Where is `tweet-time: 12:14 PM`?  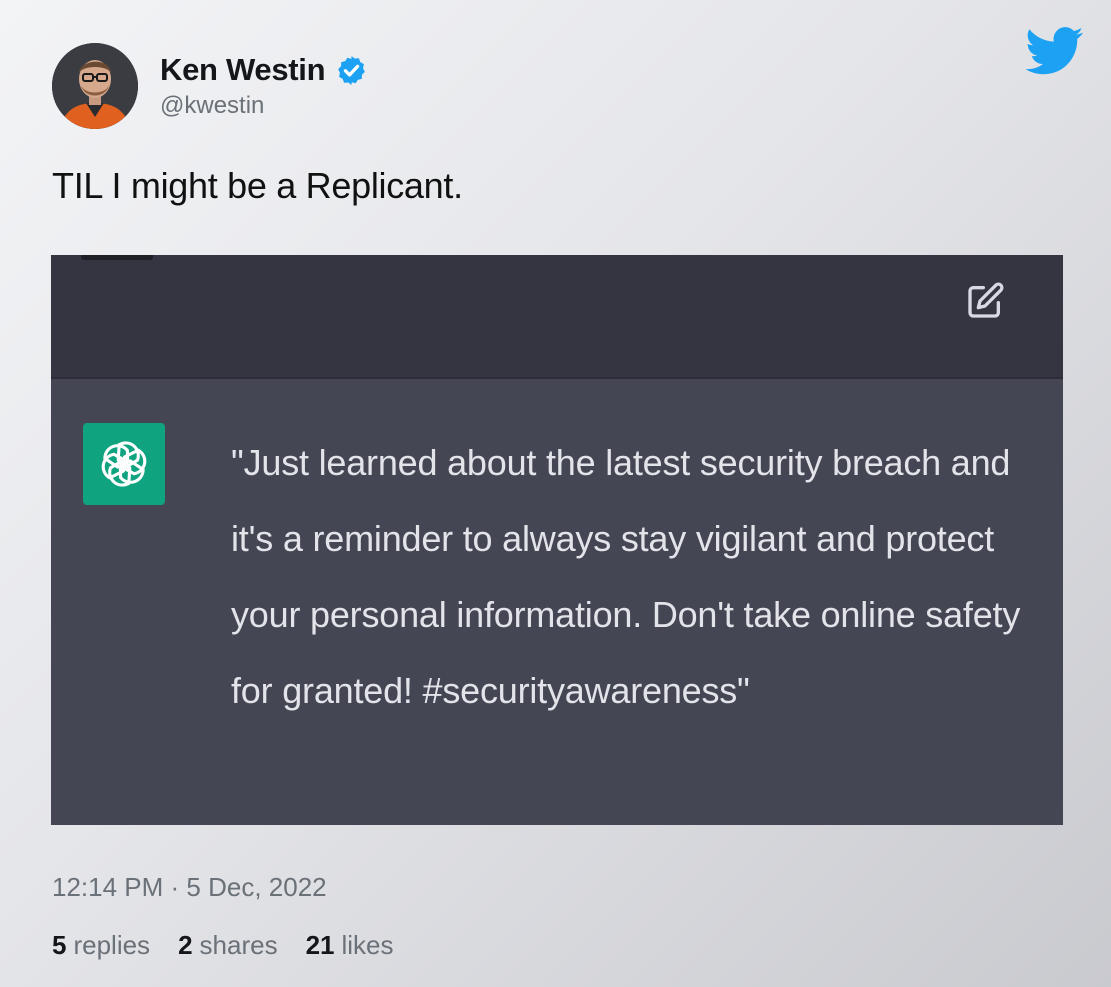
tweet-time: 12:14 PM is located at coordinates (108, 887).